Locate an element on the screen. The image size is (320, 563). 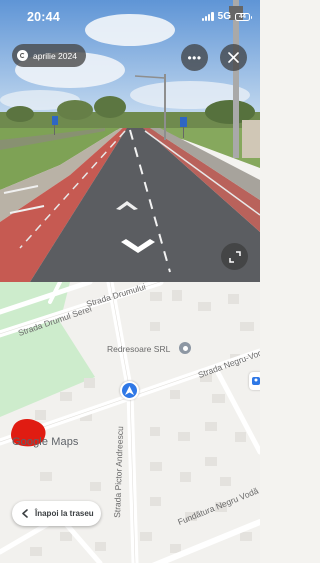
back-to-route-button: Înapoi la traseu is located at coordinates (56, 513).